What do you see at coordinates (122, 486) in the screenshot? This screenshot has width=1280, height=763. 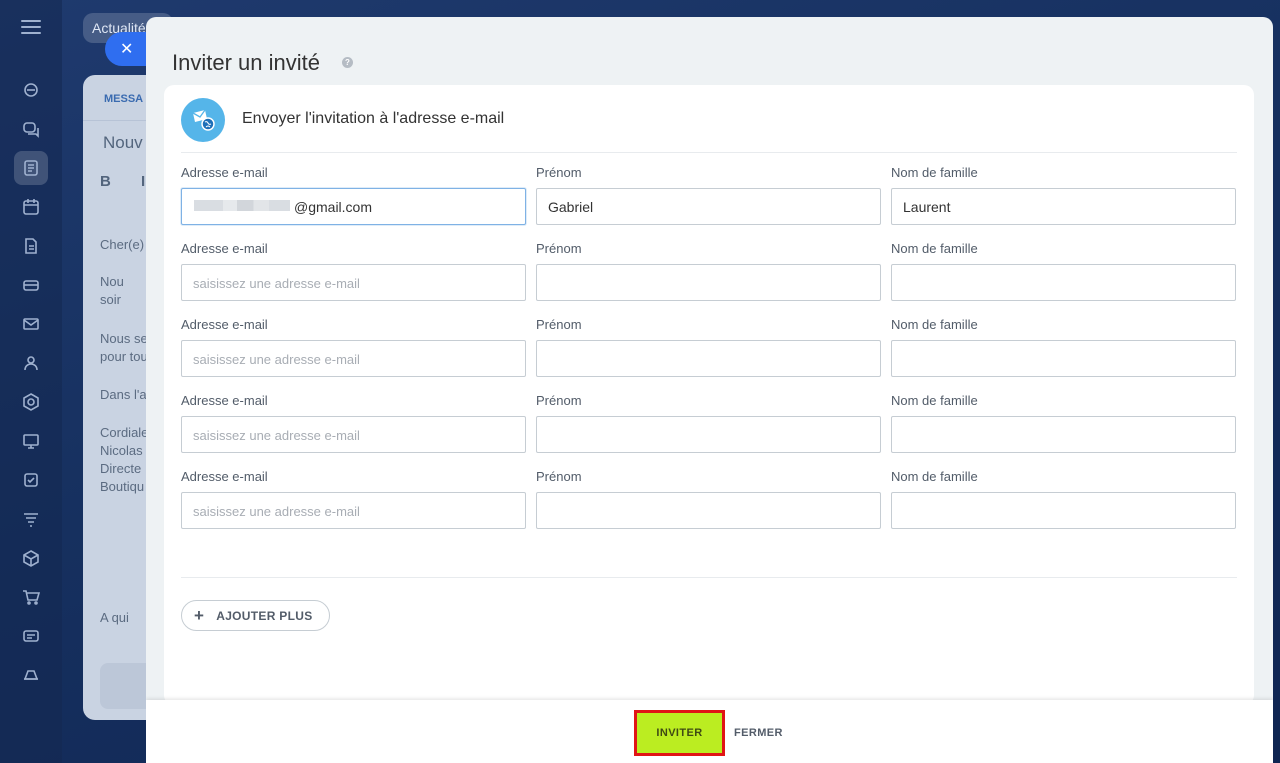 I see `background-line: Boutiqu` at bounding box center [122, 486].